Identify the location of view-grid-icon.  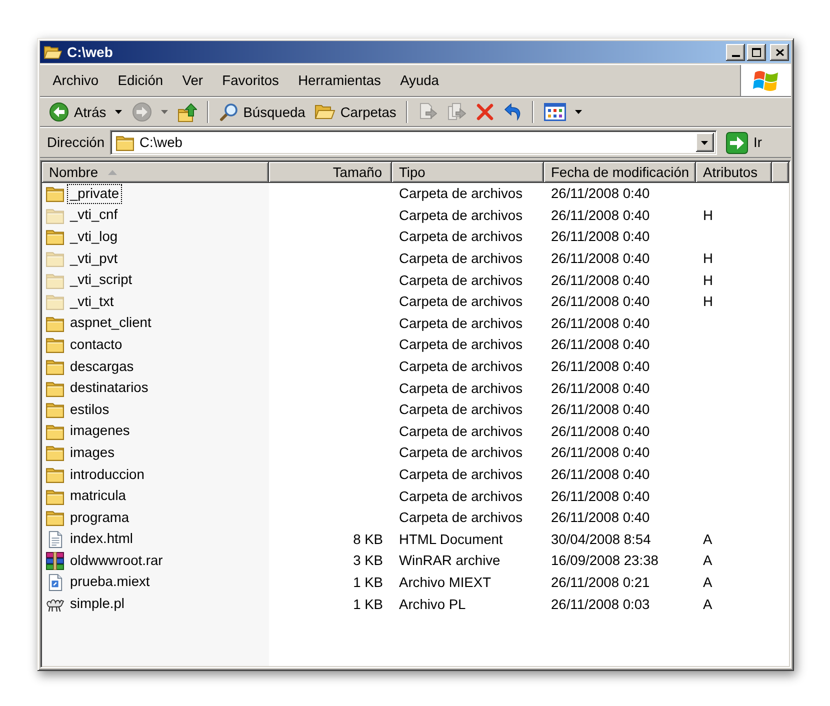
(555, 112).